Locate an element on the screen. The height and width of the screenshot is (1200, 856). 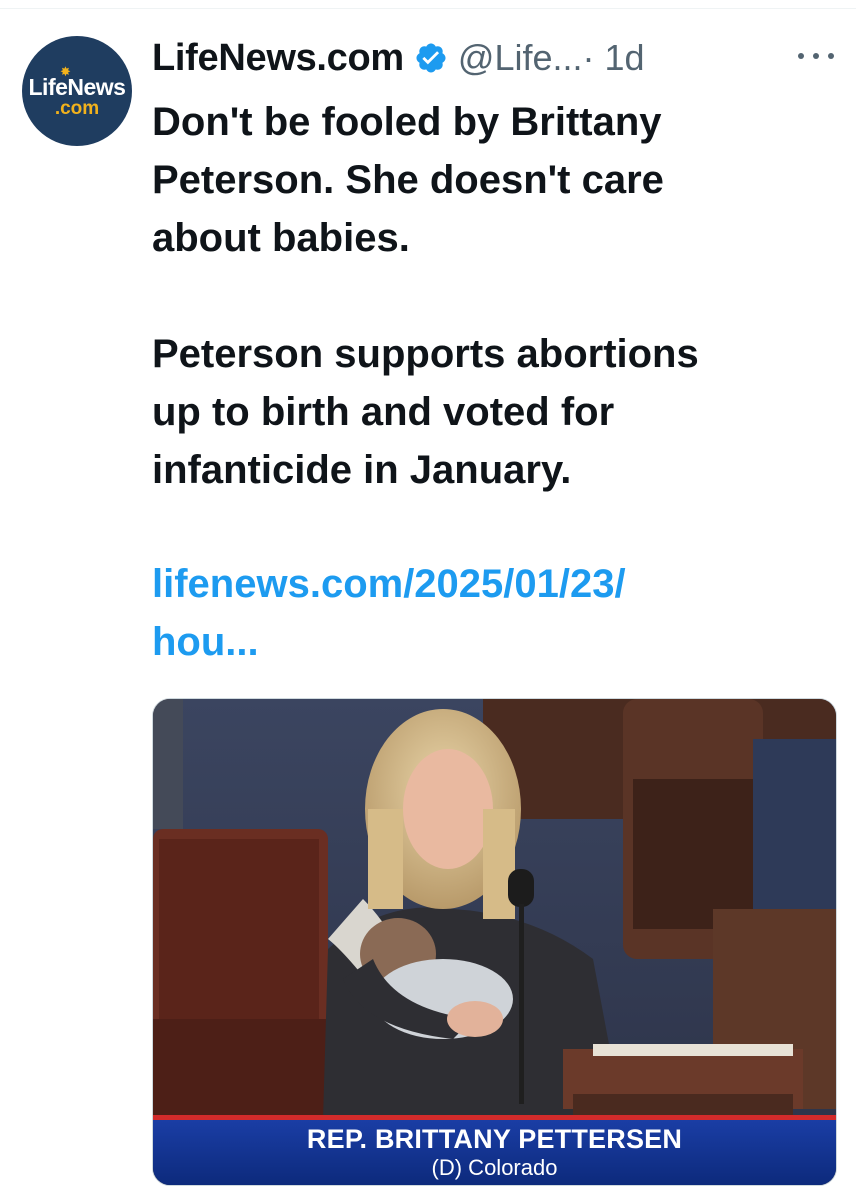
timestamp: · 1d is located at coordinates (614, 58).